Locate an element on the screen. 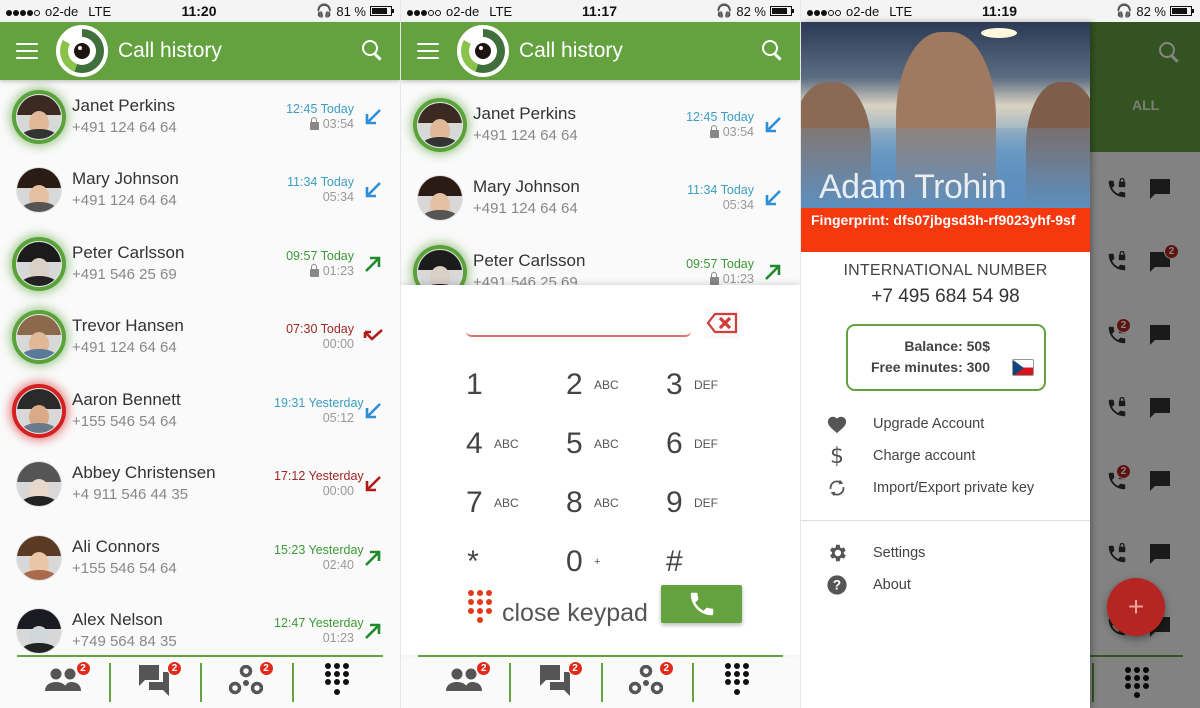 Image resolution: width=1200 pixels, height=708 pixels. missed-call-icon is located at coordinates (373, 335).